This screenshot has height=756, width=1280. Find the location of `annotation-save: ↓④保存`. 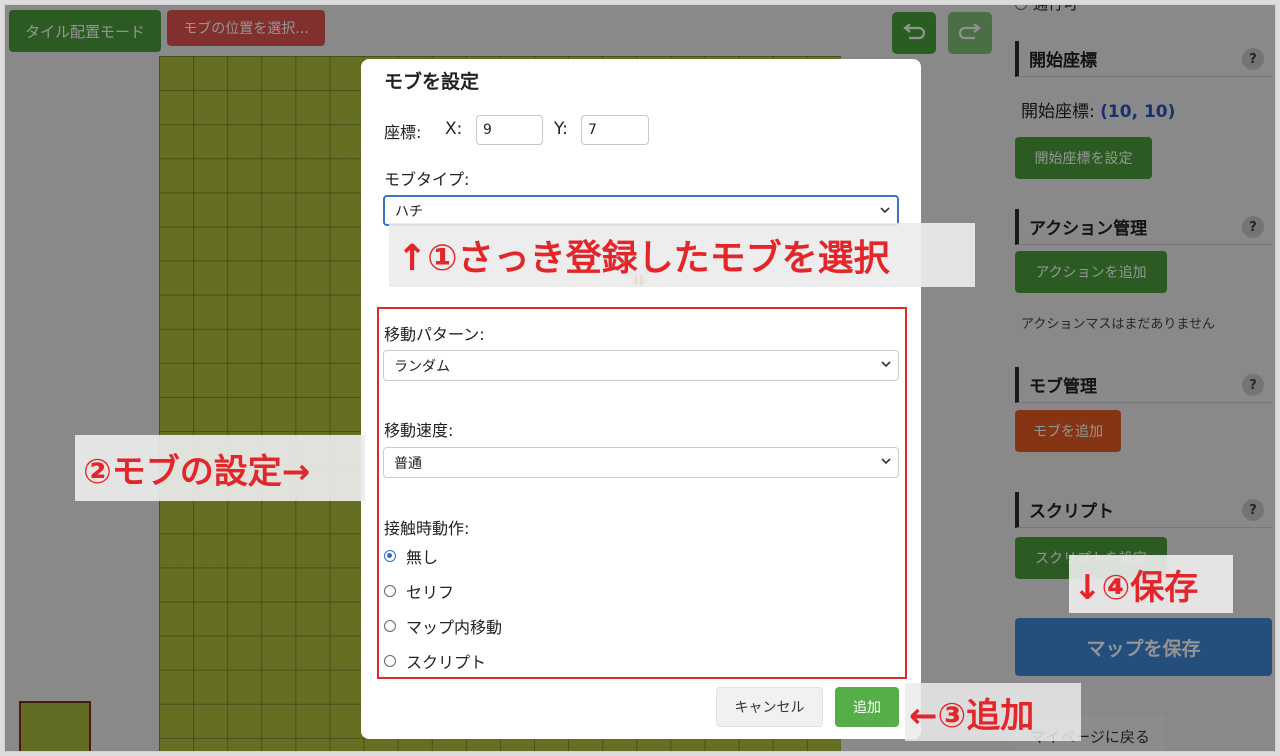

annotation-save: ↓④保存 is located at coordinates (1151, 584).